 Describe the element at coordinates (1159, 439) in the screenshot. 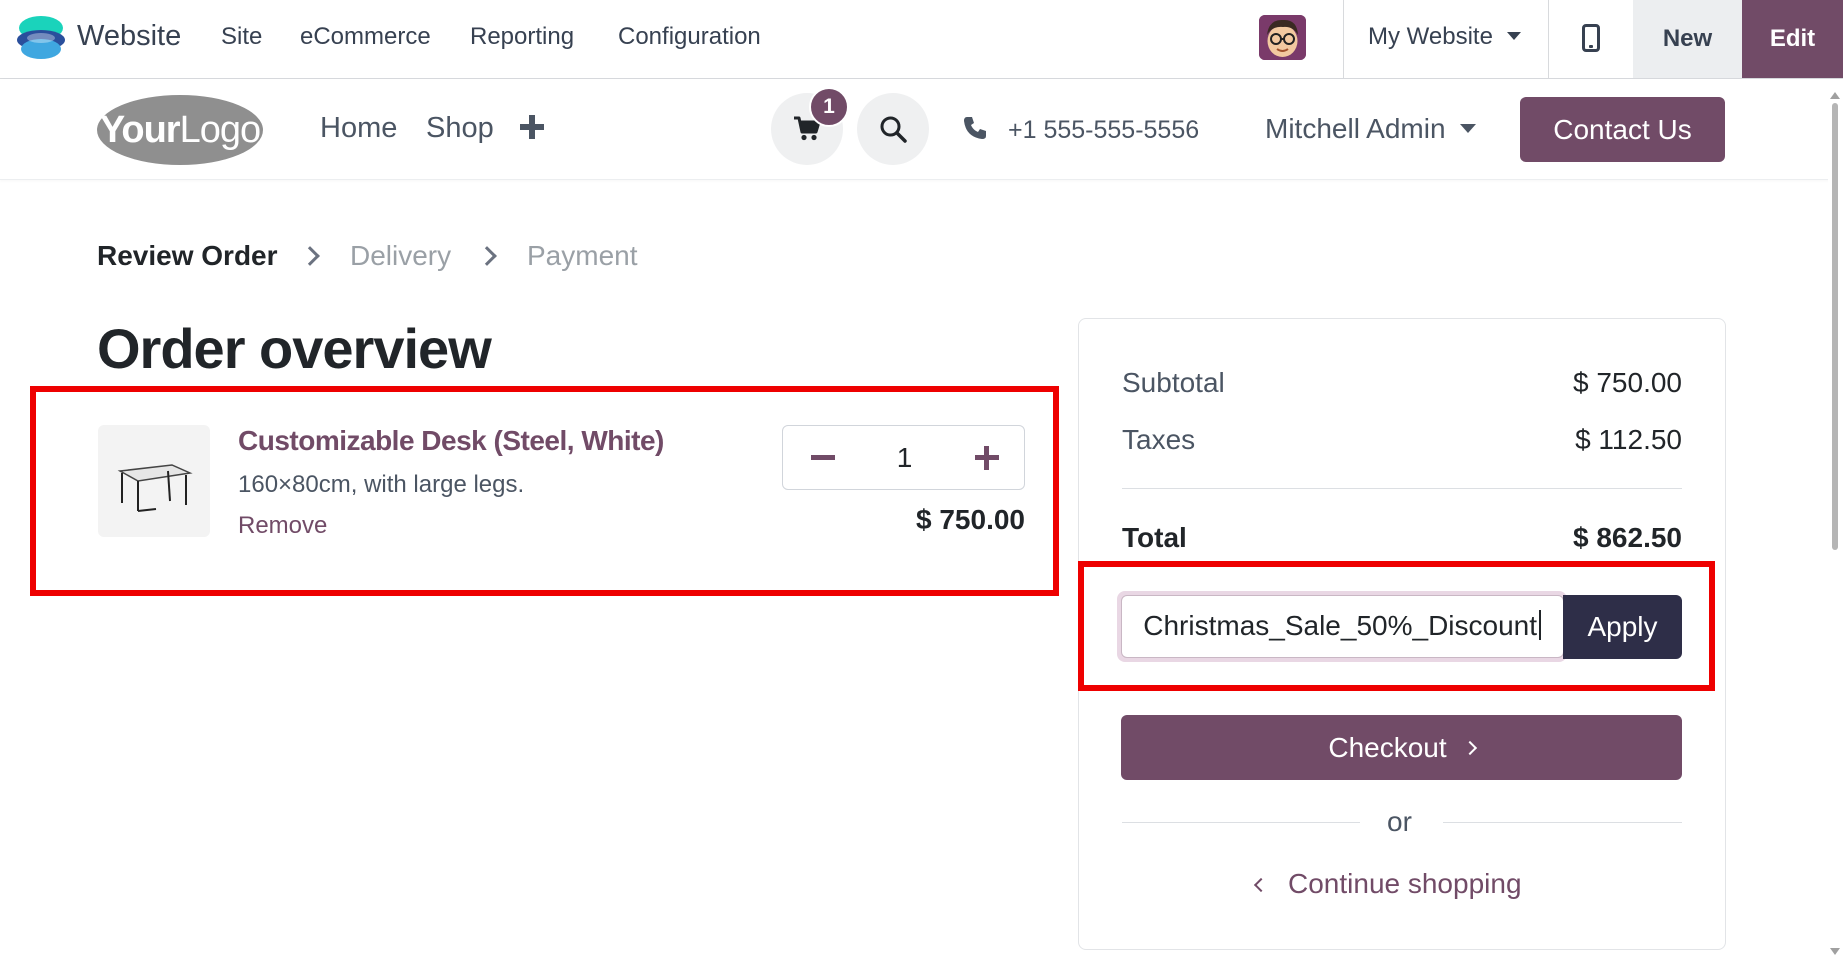

I see `taxes-label: Taxes` at that location.